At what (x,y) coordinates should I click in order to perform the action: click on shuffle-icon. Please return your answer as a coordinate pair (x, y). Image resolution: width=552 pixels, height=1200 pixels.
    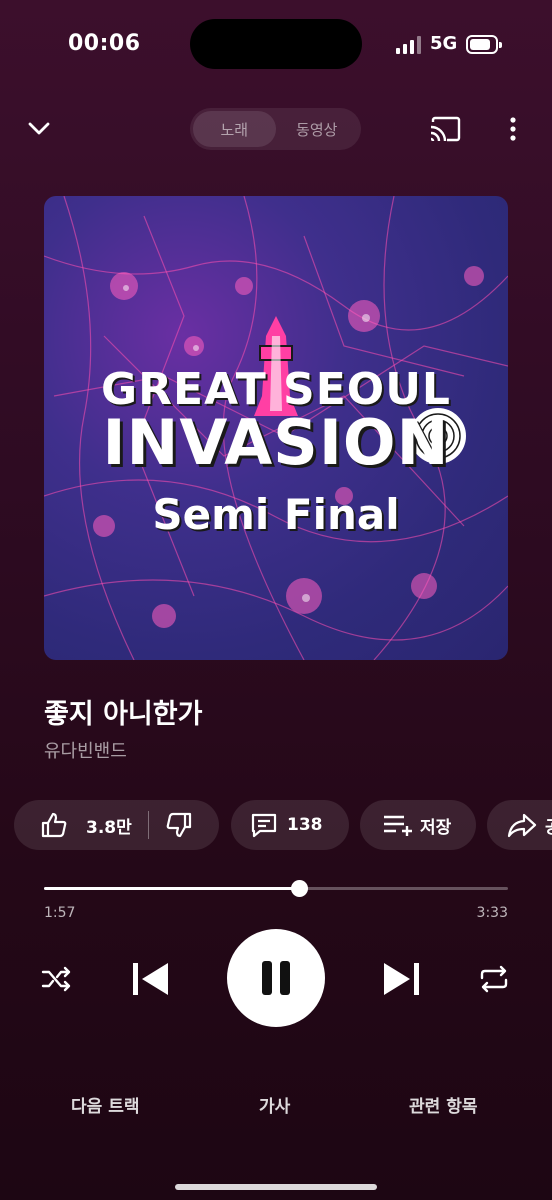
    Looking at the image, I should click on (57, 979).